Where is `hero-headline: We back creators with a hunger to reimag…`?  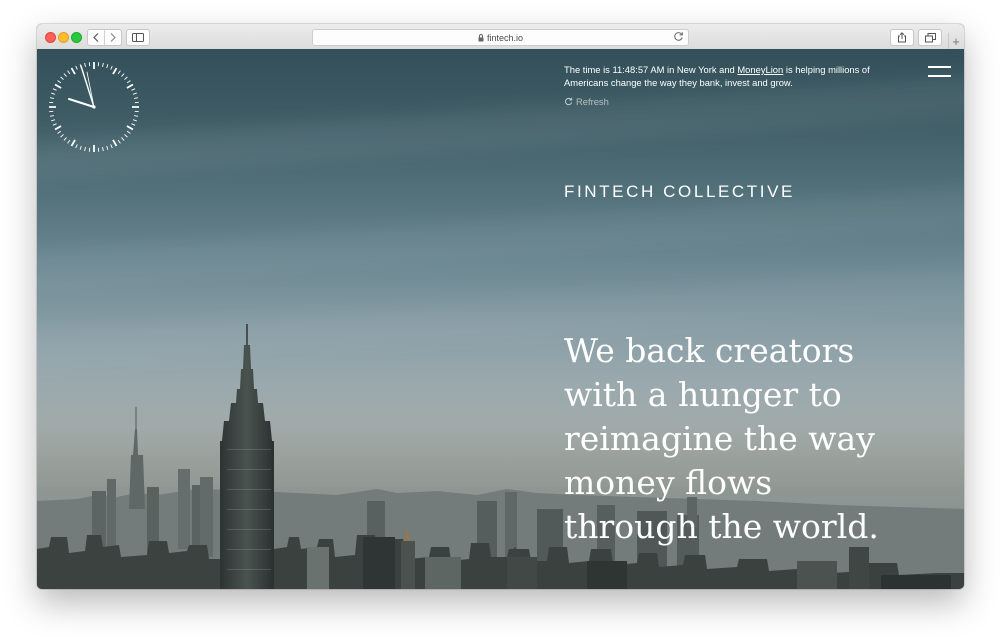 hero-headline: We back creators with a hunger to reimag… is located at coordinates (759, 439).